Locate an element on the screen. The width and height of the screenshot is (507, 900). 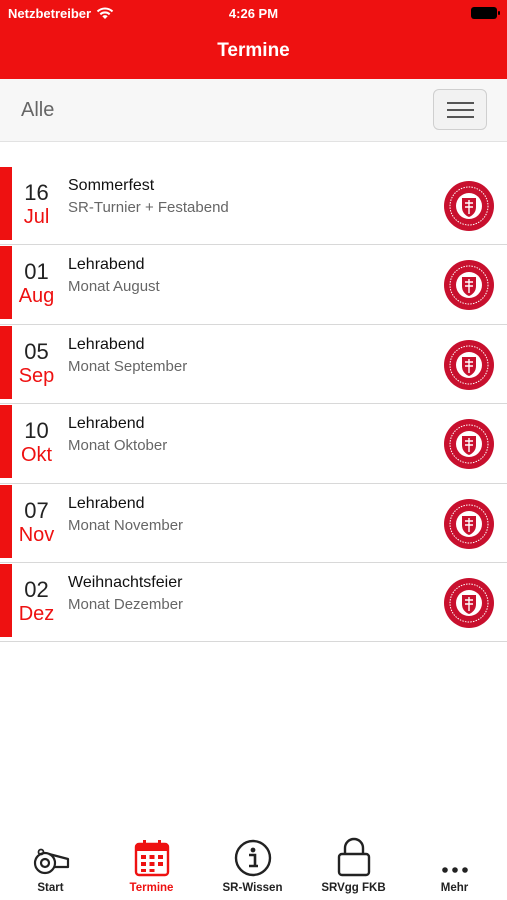
event-row: 16 Jul Sommerfest SR-Turnier + Festabend is located at coordinates (253, 206).